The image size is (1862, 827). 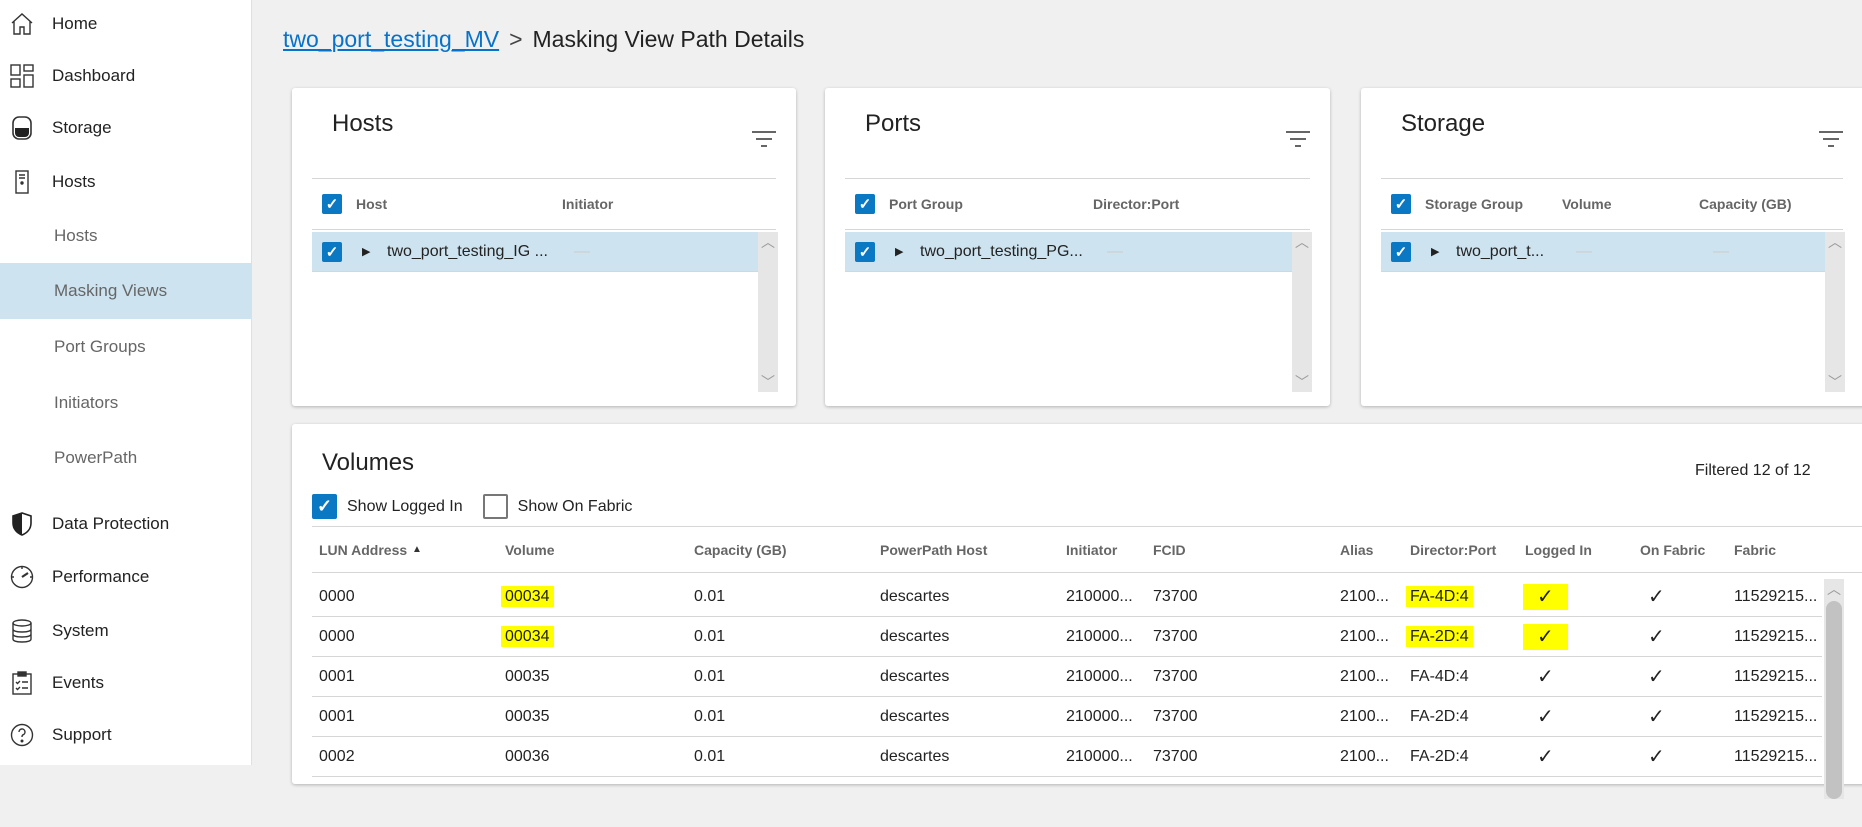 I want to click on ports-row: ✓ ▶ two_port_testing_PG... —, so click(x=1068, y=252).